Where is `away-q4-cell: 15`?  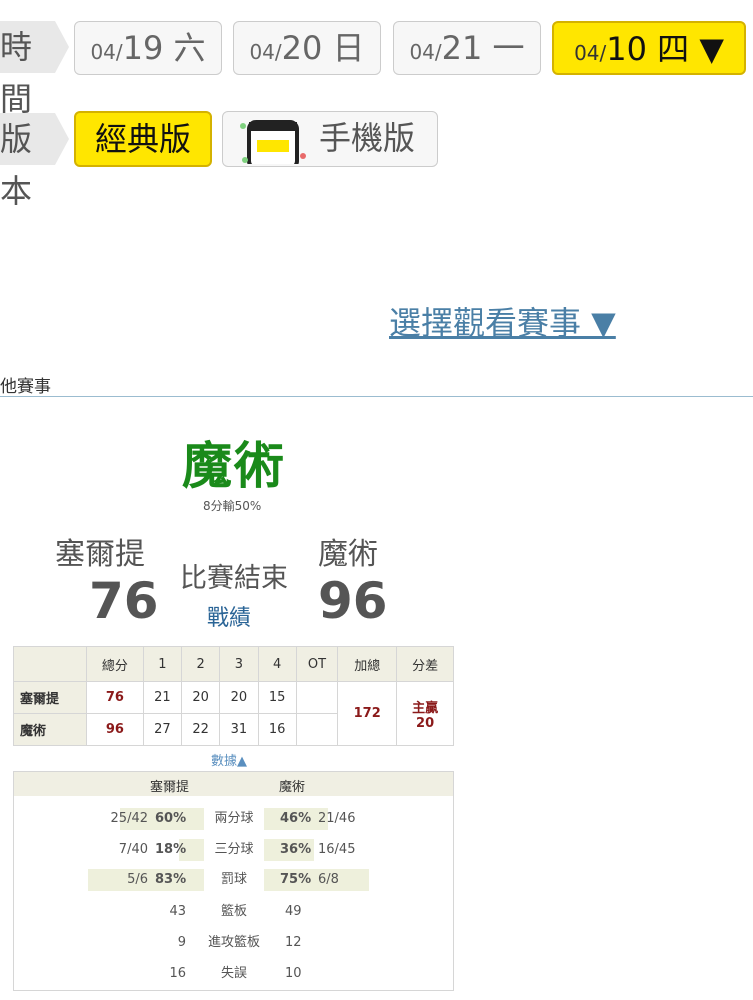 away-q4-cell: 15 is located at coordinates (277, 697).